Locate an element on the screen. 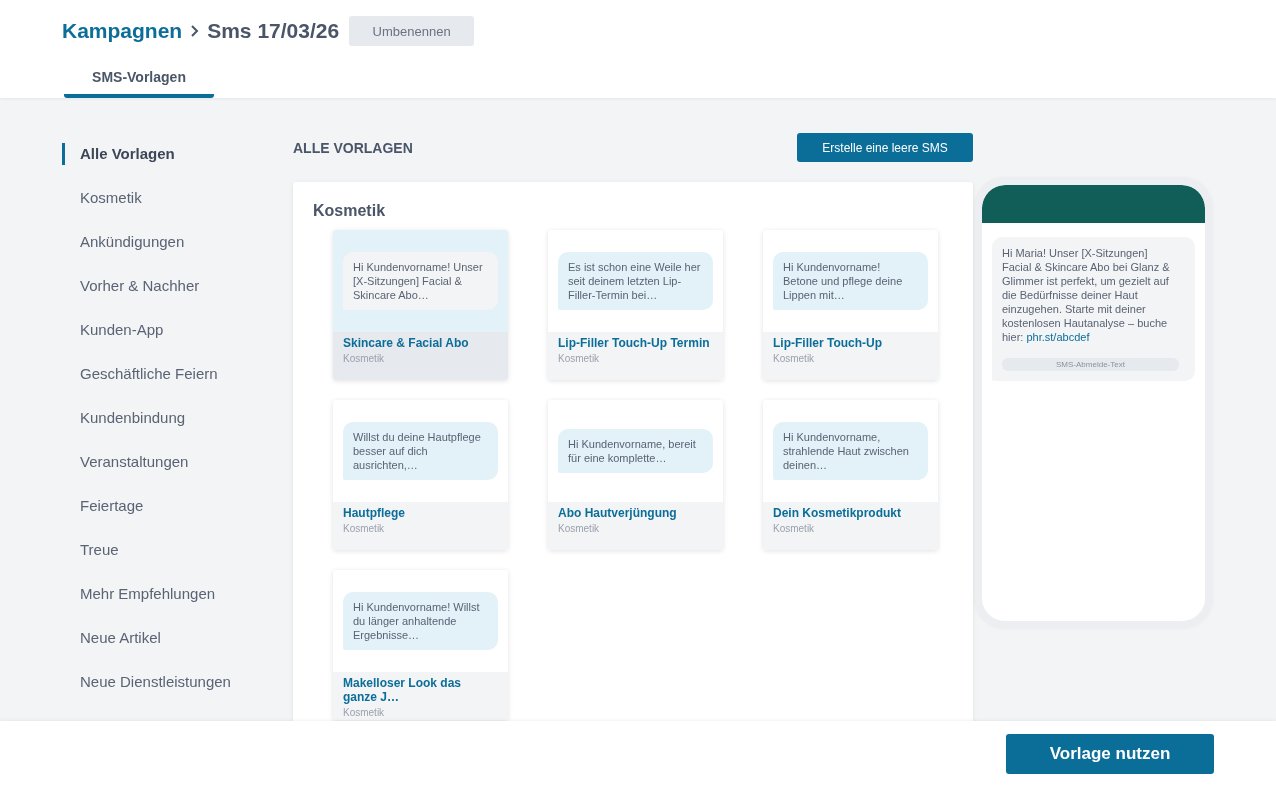 Image resolution: width=1276 pixels, height=787 pixels. section-heading: ALLE VORLAGEN is located at coordinates (353, 147).